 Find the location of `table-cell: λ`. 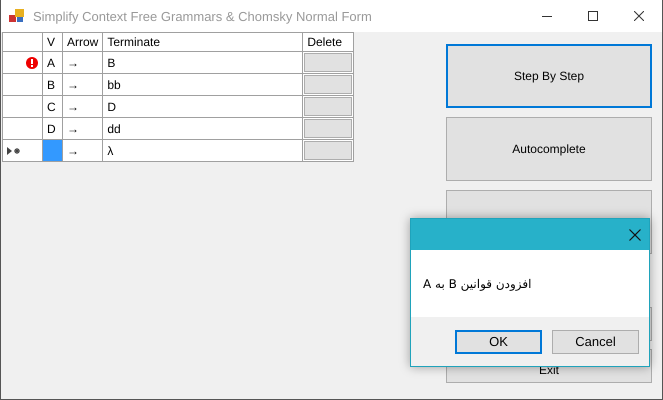

table-cell: λ is located at coordinates (202, 151).